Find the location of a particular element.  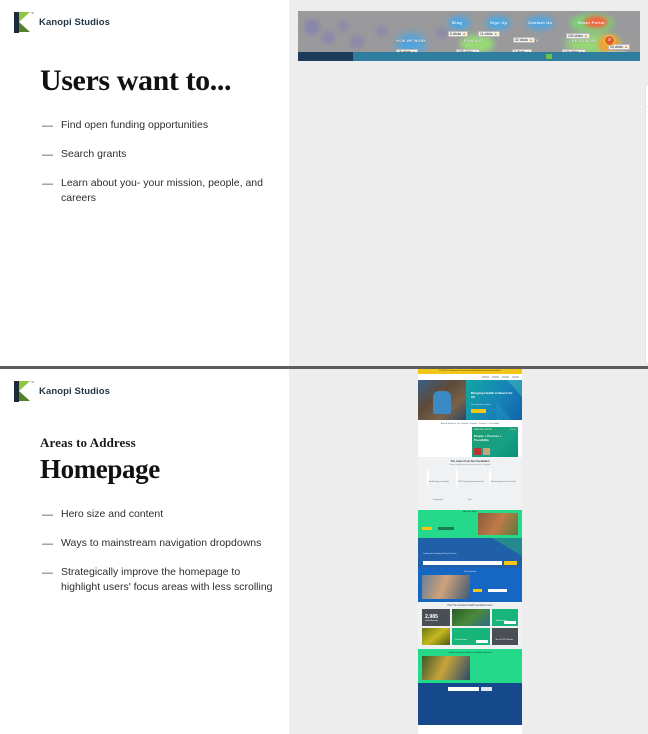

stat-caption: See Our 2021 Results is located at coordinates (504, 639).